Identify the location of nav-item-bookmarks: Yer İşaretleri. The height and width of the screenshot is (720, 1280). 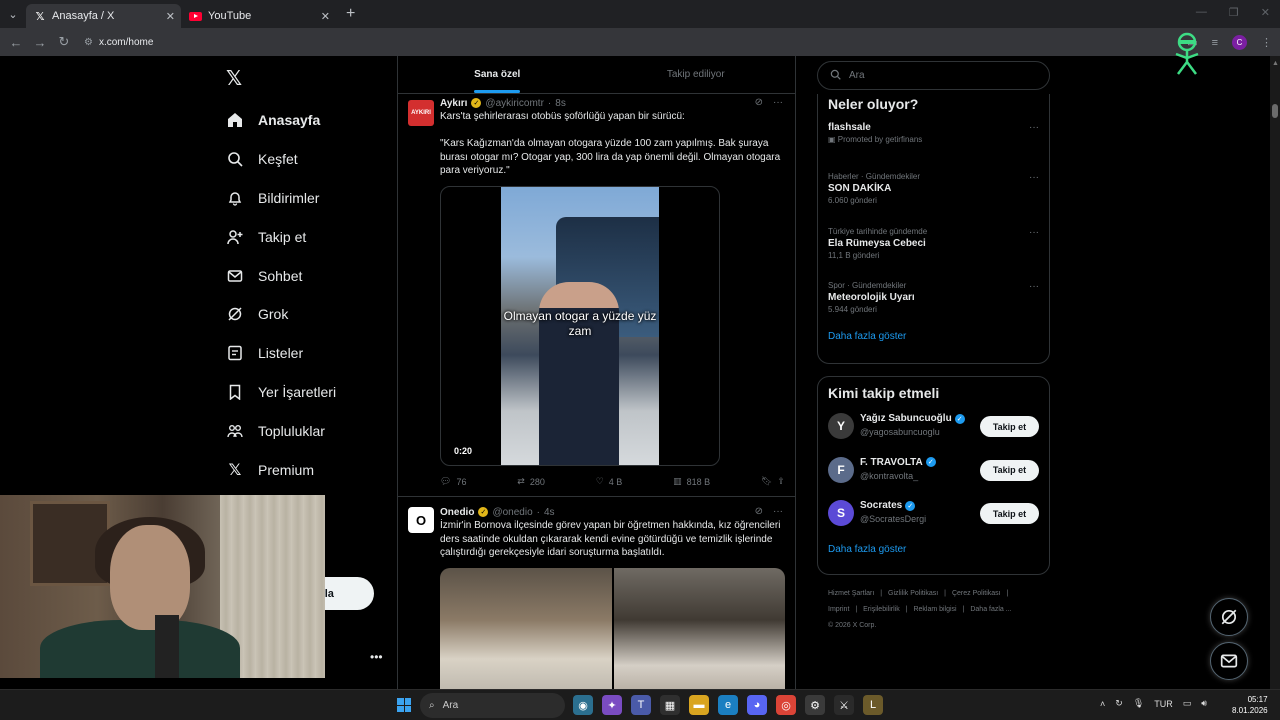
(281, 392).